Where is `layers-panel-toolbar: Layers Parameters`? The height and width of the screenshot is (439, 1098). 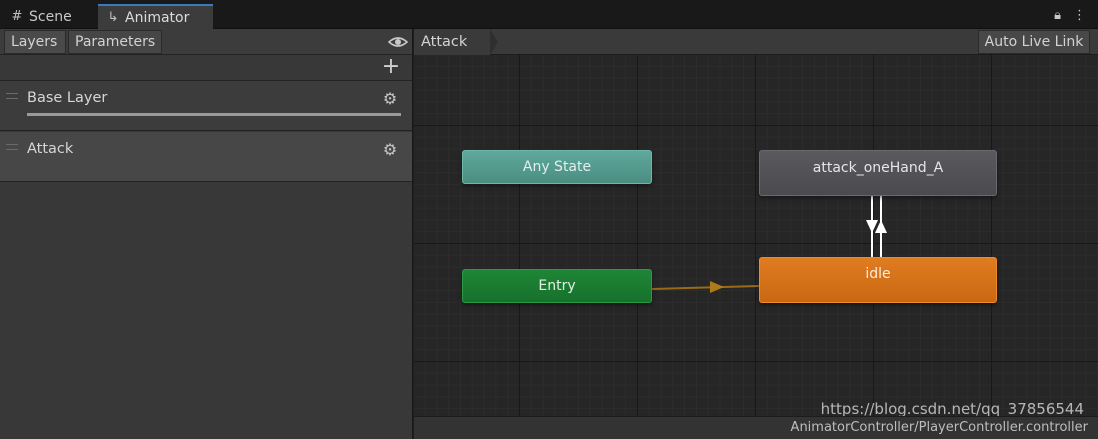 layers-panel-toolbar: Layers Parameters is located at coordinates (206, 42).